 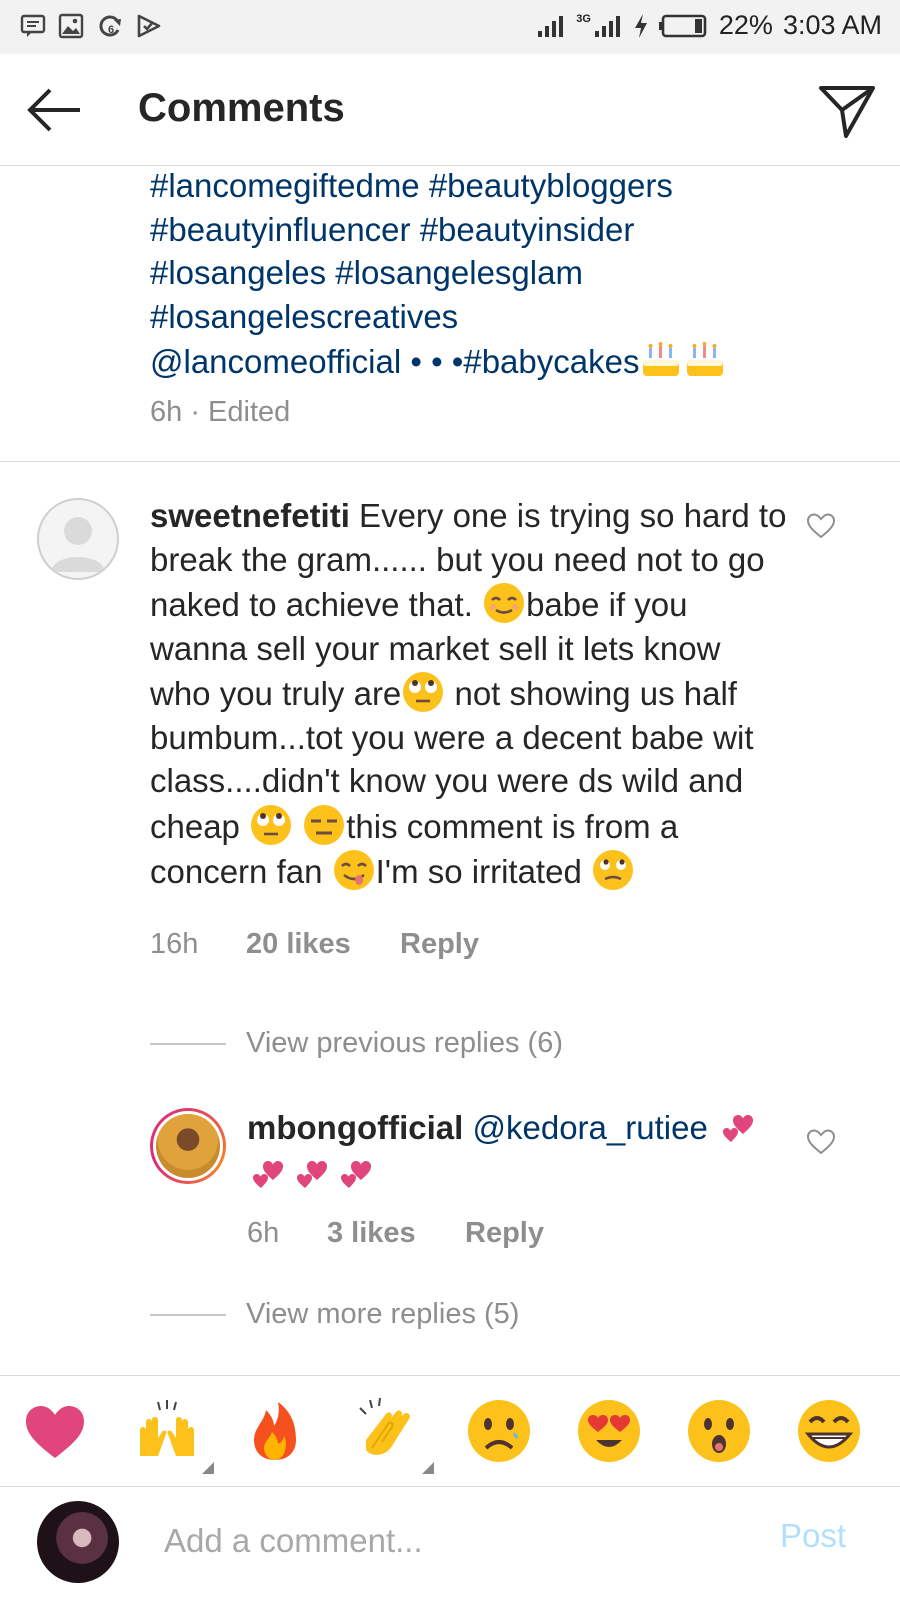 What do you see at coordinates (91, 26) in the screenshot?
I see `notification-icons: 6` at bounding box center [91, 26].